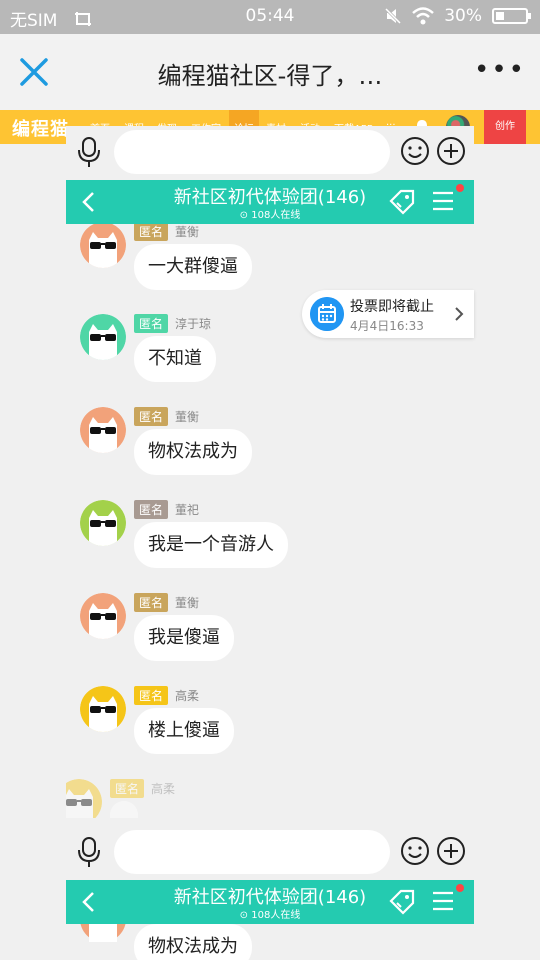  Describe the element at coordinates (270, 202) in the screenshot. I see `chat-header: 新社区初代体验团(146) ⊙ 108人在线` at that location.